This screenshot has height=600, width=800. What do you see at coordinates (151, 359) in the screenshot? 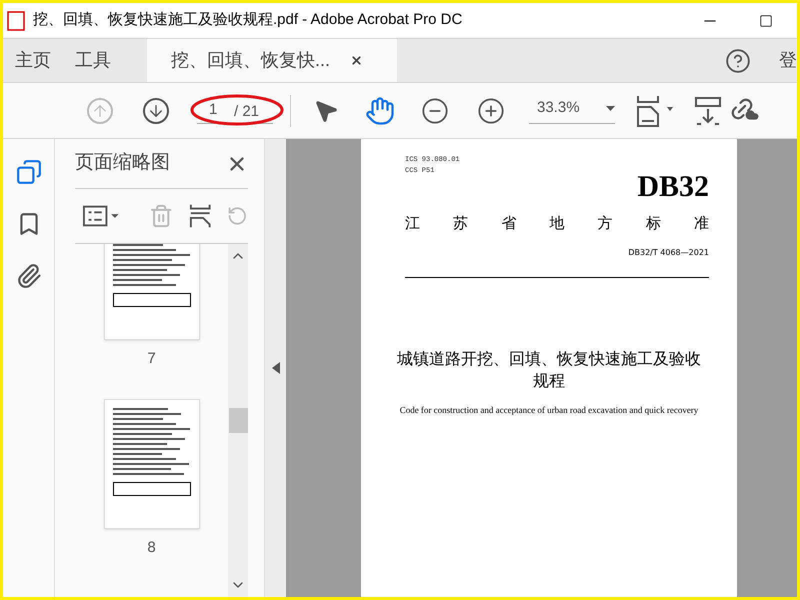
I see `page-number-label: 7` at bounding box center [151, 359].